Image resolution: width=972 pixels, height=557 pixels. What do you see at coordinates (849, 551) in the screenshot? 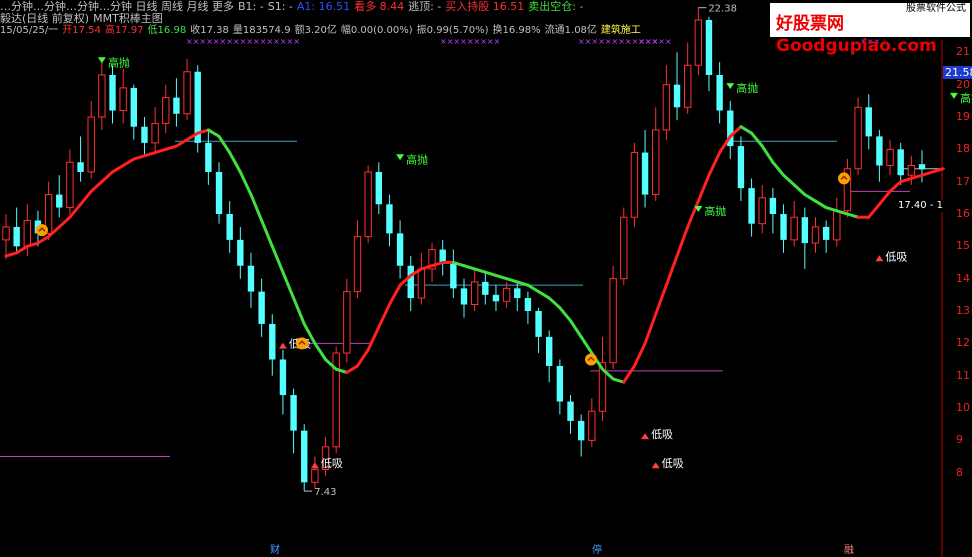
I see `event-tag: 融` at bounding box center [849, 551].